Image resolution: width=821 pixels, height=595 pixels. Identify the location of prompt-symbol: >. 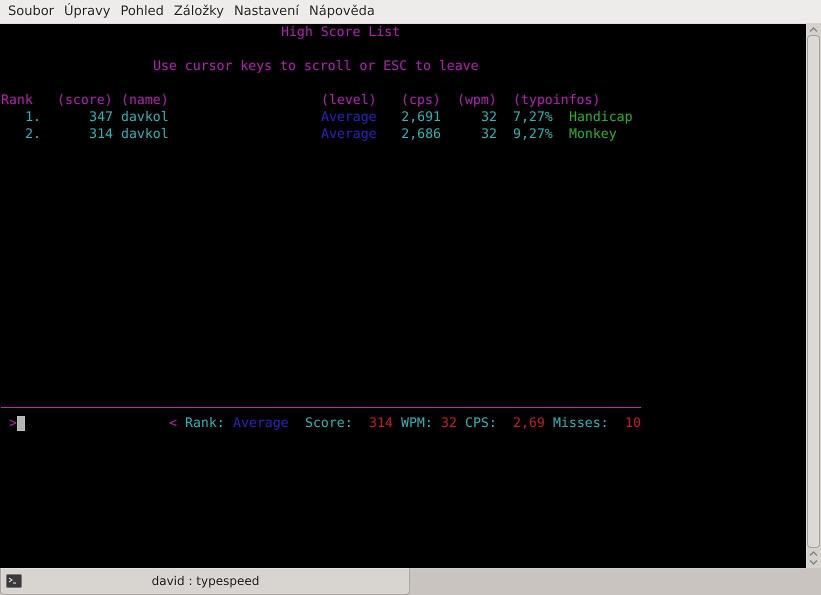
(13, 423).